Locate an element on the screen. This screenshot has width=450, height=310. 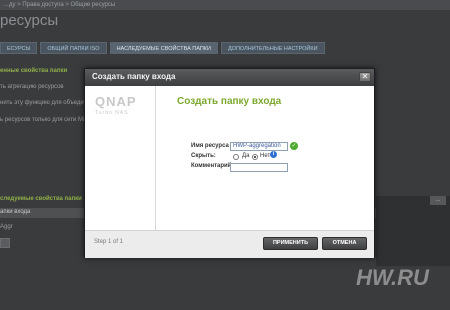
watermark-logo: HW.RU is located at coordinates (392, 277).